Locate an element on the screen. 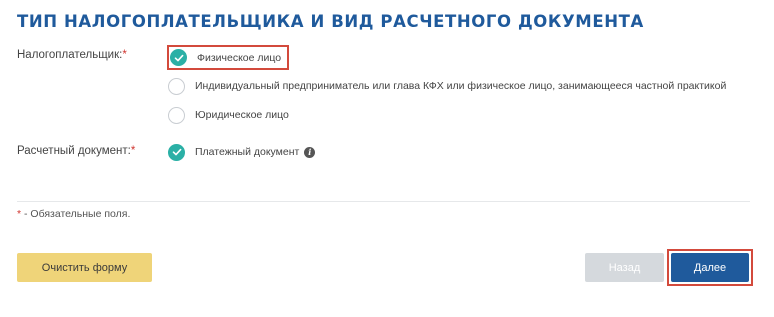 The image size is (774, 317). required-note-text: - Обязательные поля. is located at coordinates (76, 214).